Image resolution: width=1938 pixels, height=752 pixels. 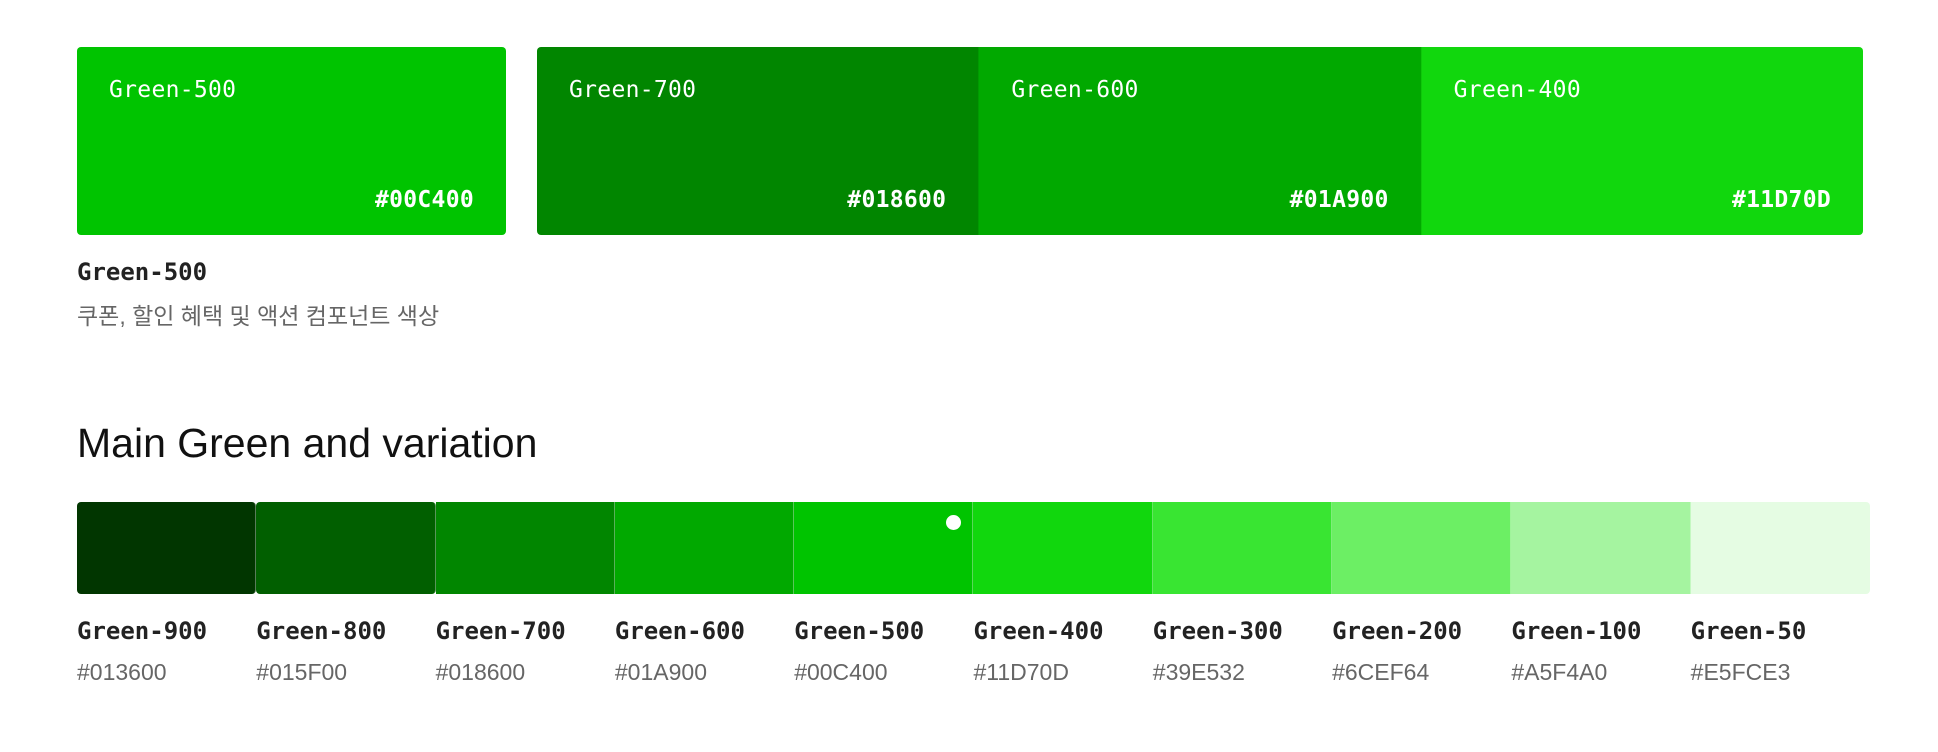 I want to click on scale-item-green-600: Green-600 #01A900, so click(x=704, y=594).